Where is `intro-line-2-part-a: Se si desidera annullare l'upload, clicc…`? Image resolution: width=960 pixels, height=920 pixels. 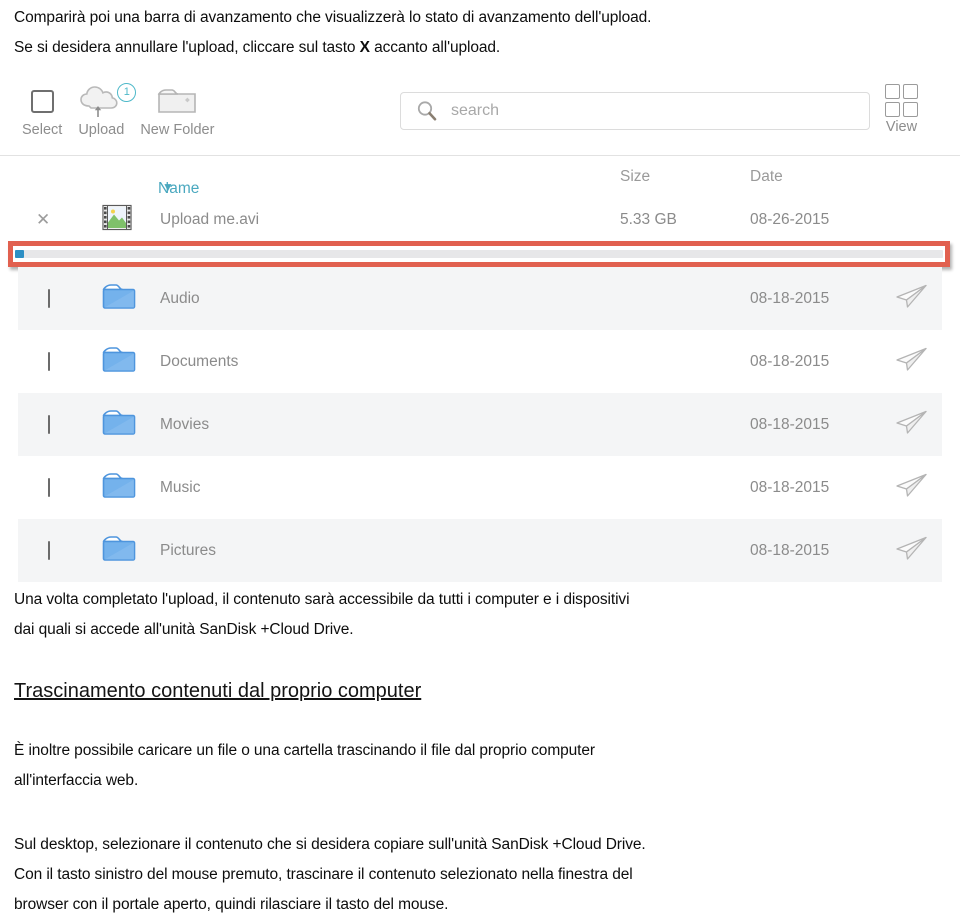 intro-line-2-part-a: Se si desidera annullare l'upload, clicc… is located at coordinates (187, 47).